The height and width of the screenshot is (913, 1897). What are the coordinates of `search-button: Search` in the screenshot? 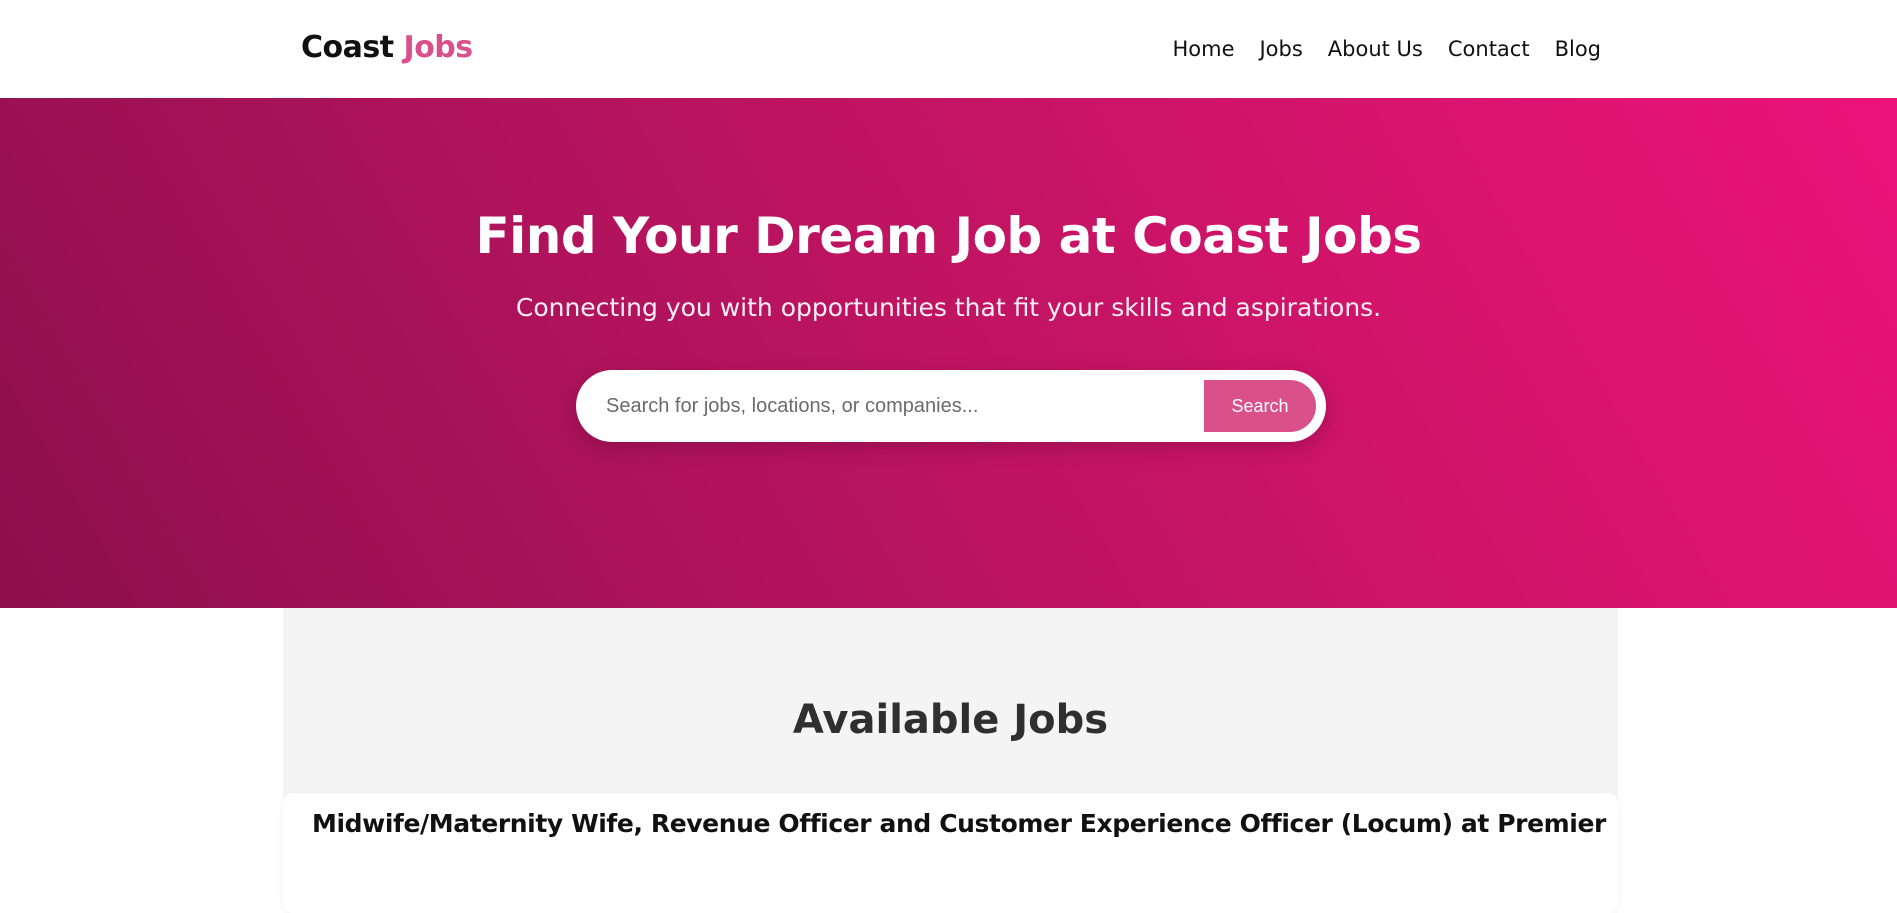 It's located at (1260, 406).